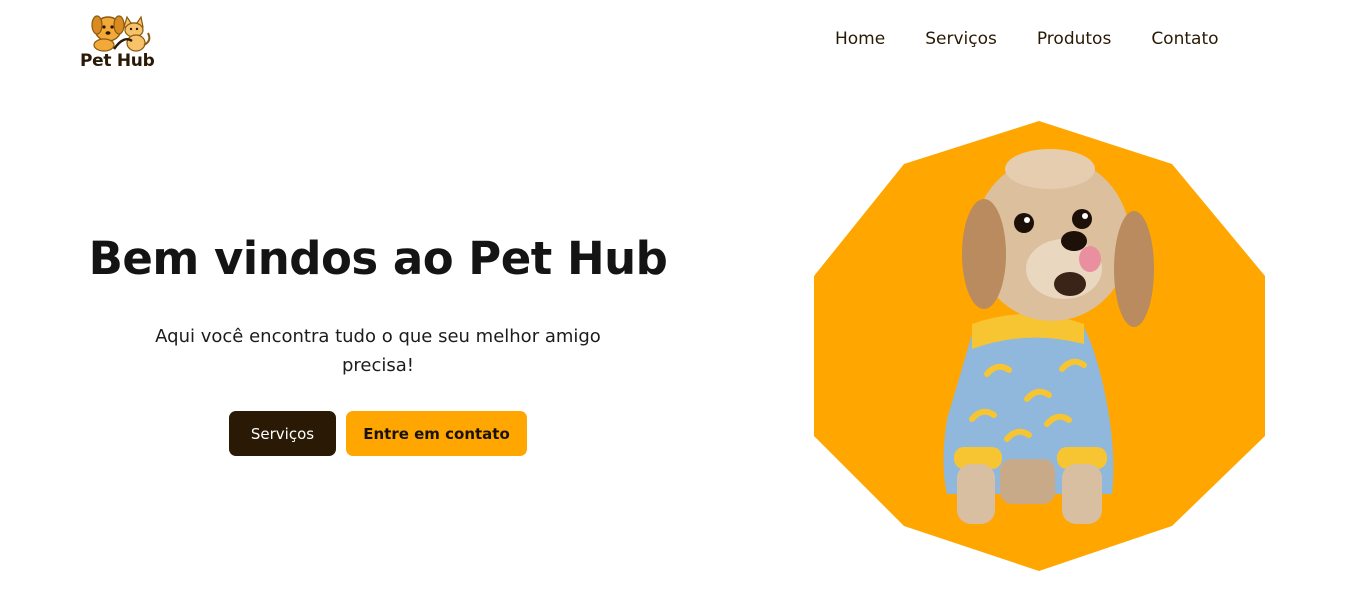 Image resolution: width=1352 pixels, height=605 pixels. Describe the element at coordinates (676, 40) in the screenshot. I see `site-header: Pet Hub Home Serviços Produtos Contato` at that location.